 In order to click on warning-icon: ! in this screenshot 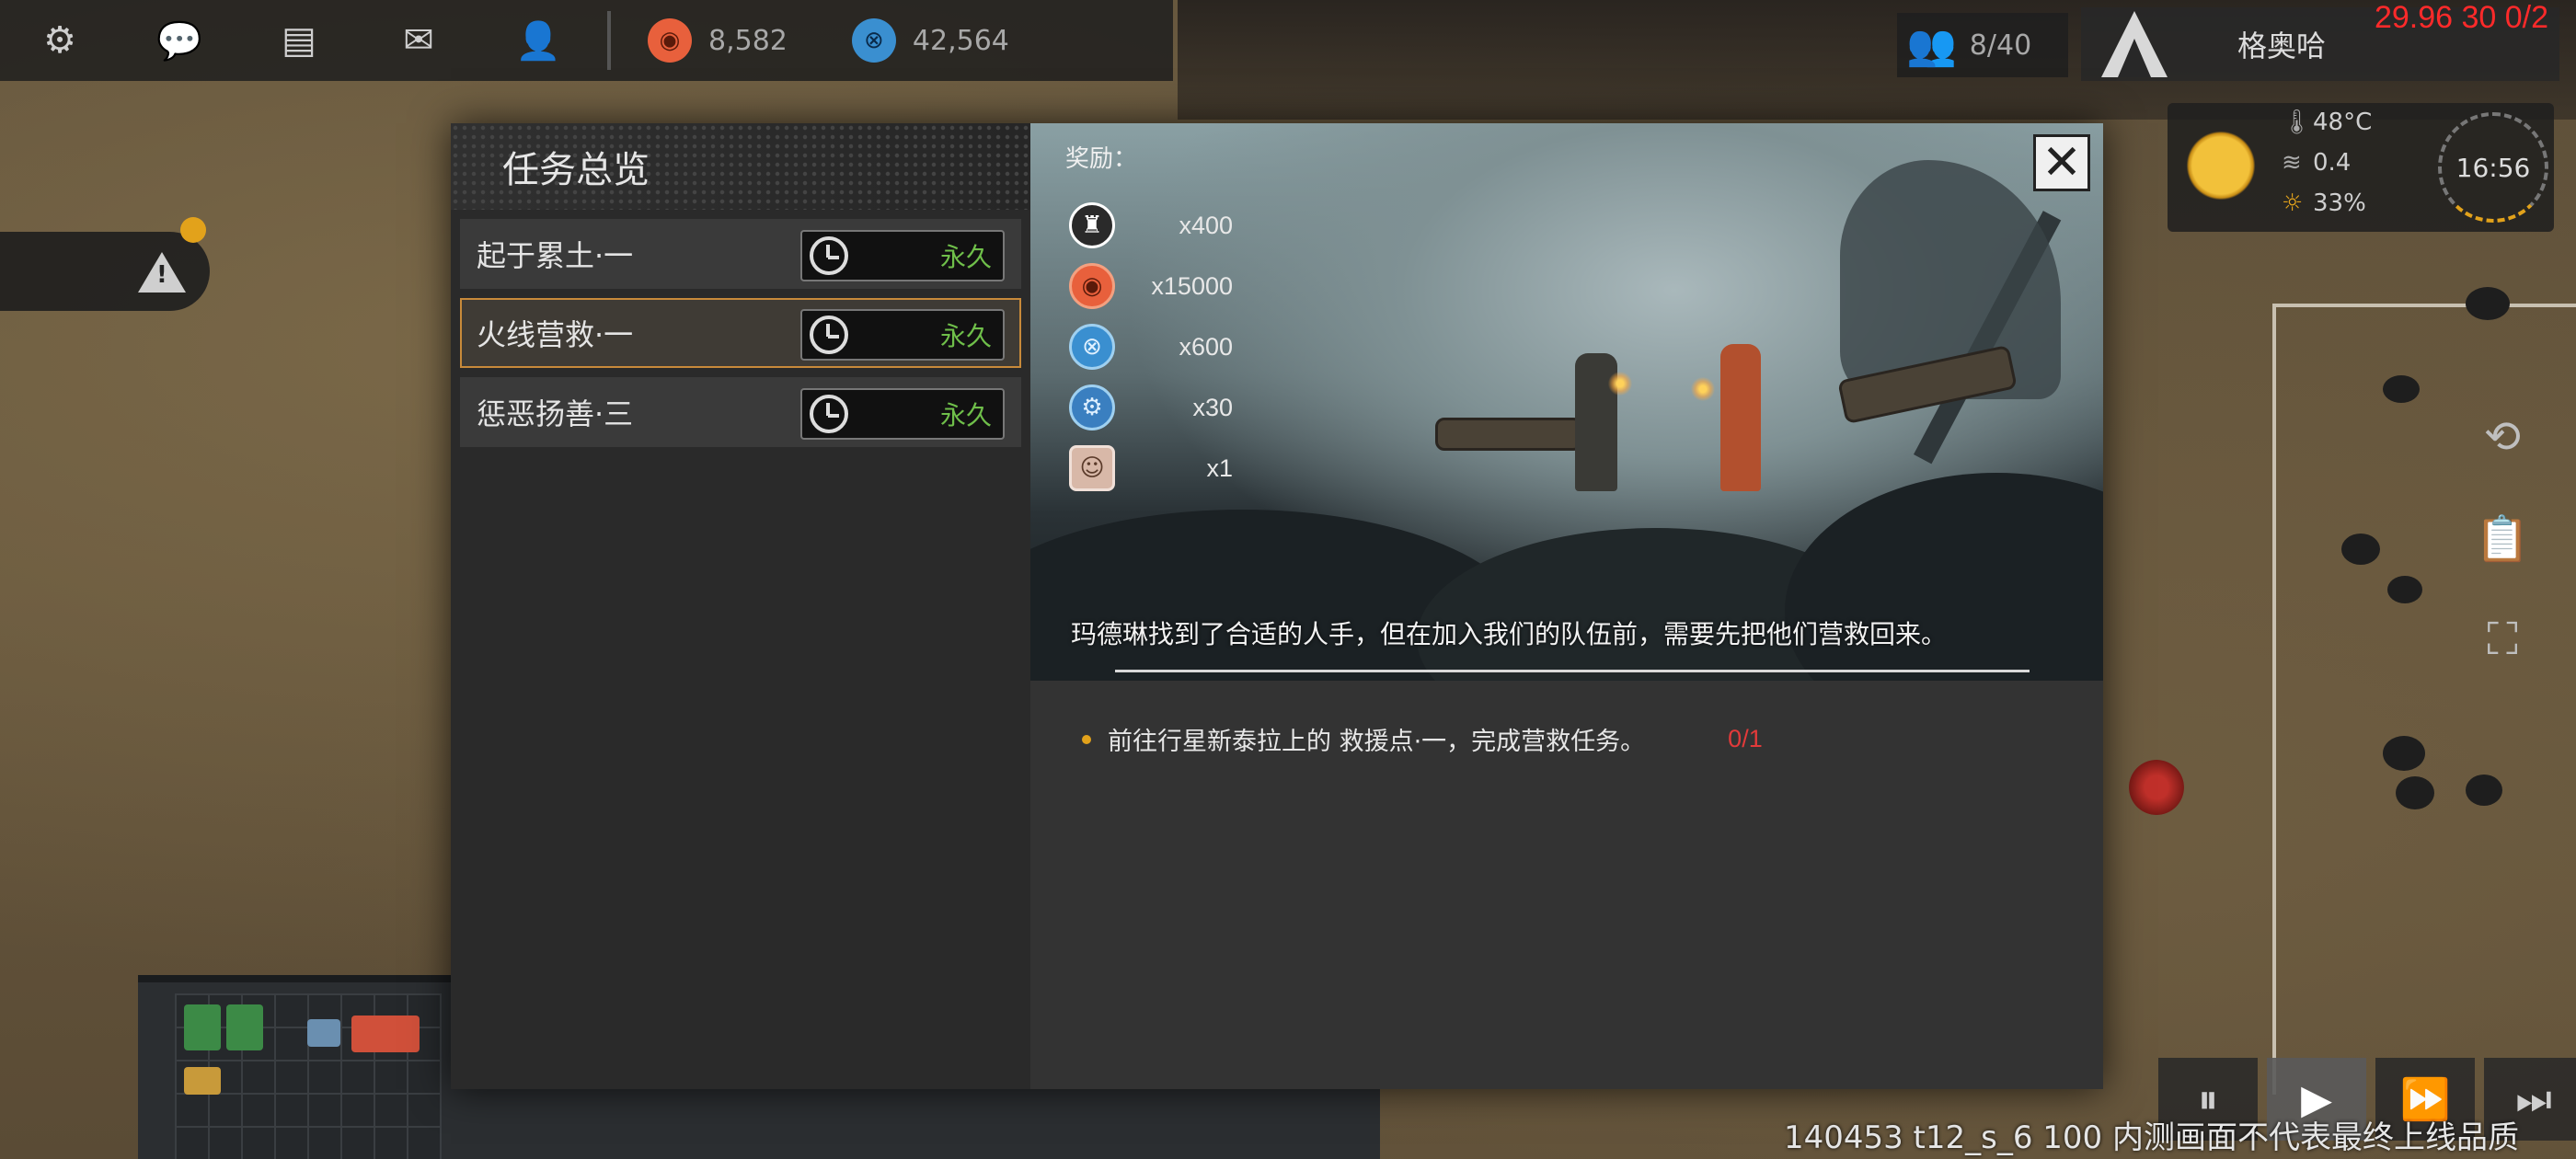, I will do `click(162, 272)`.